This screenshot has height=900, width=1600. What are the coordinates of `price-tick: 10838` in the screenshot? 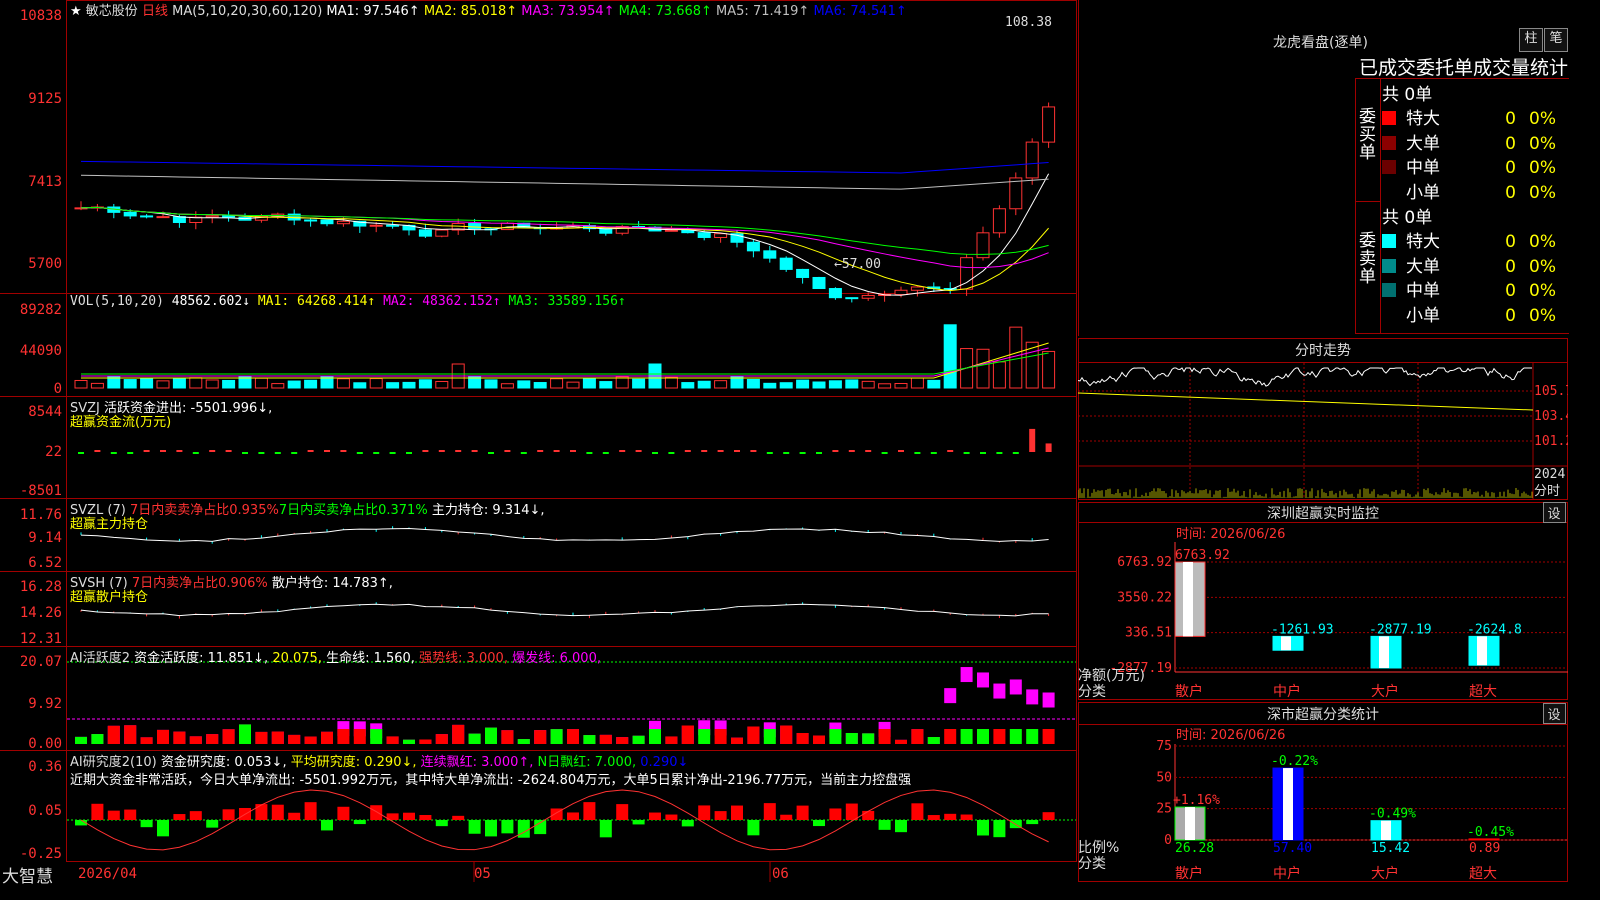 It's located at (41, 16).